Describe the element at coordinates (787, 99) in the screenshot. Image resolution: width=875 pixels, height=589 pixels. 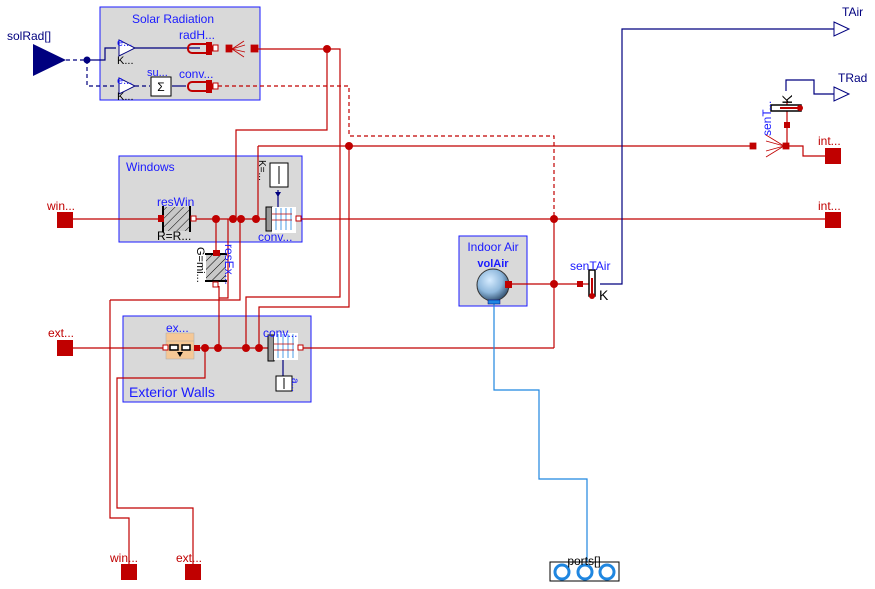
I see `senTRad-unit: K` at that location.